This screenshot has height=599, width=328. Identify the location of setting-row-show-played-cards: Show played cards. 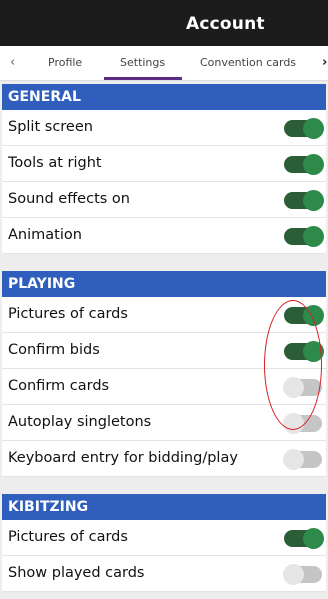
(164, 574).